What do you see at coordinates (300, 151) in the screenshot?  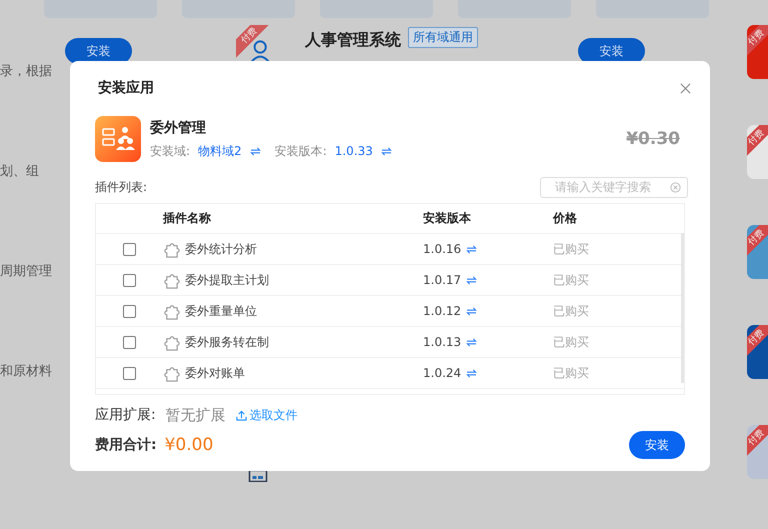 I see `version-label: 安装版本:` at bounding box center [300, 151].